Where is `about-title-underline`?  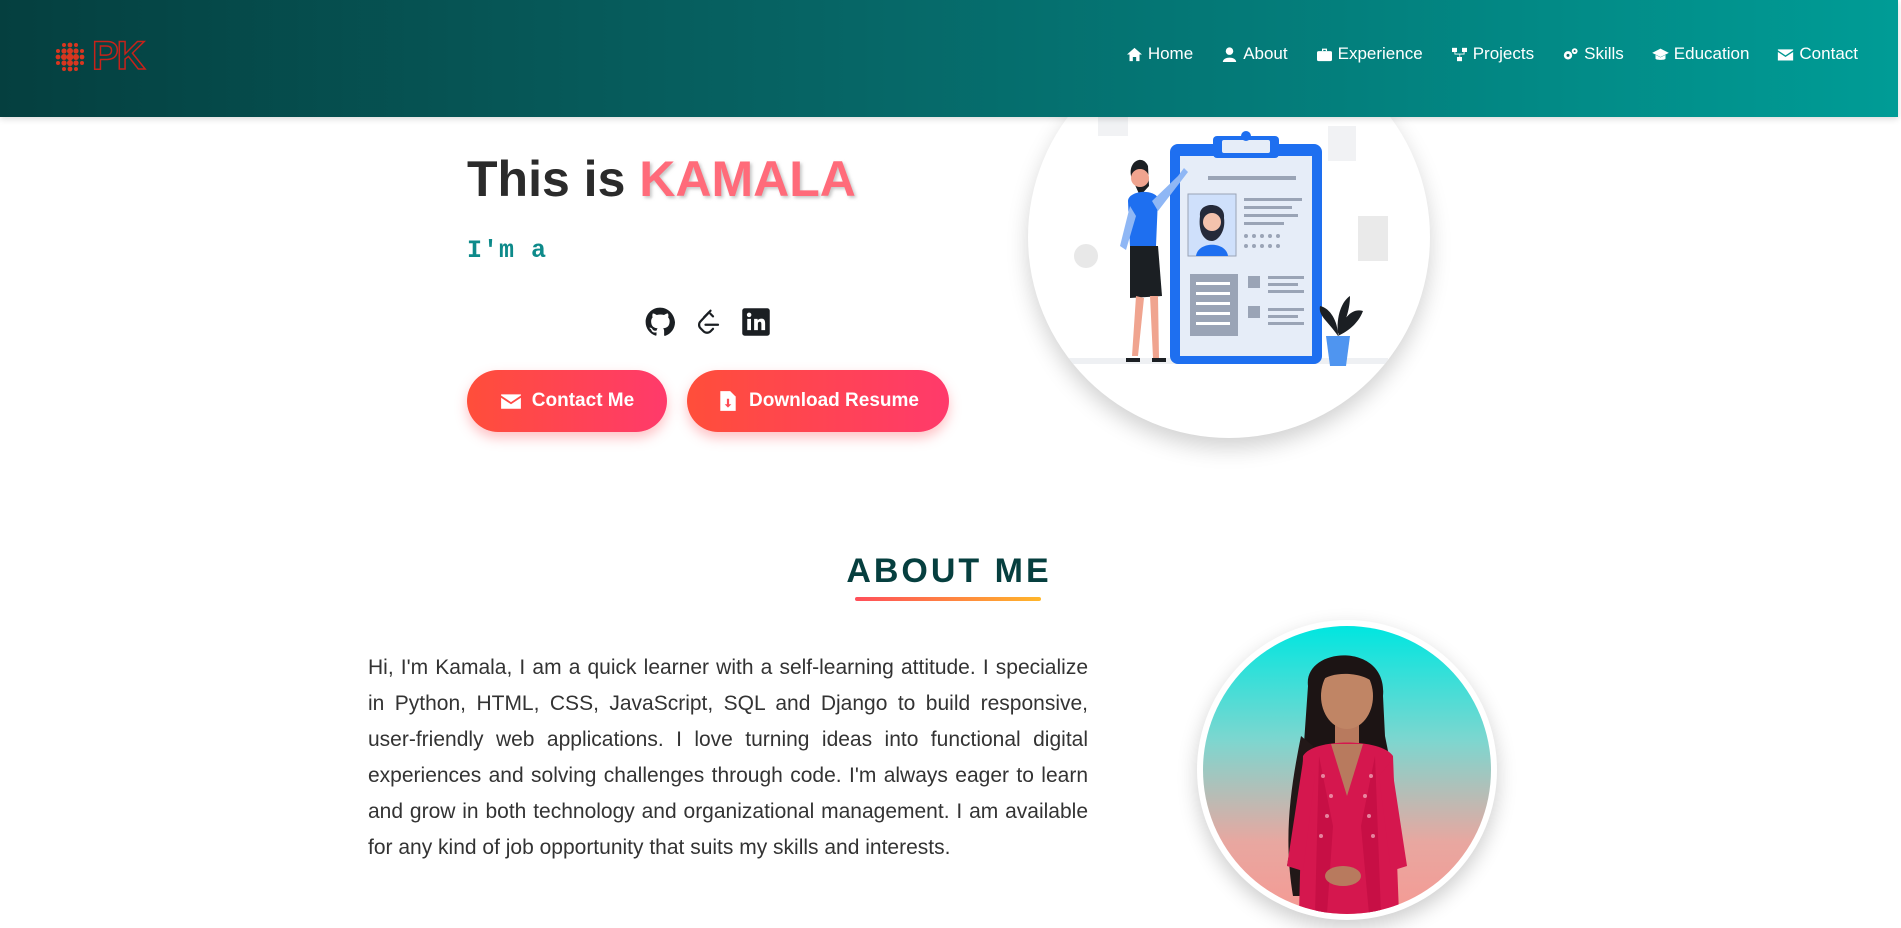 about-title-underline is located at coordinates (948, 599).